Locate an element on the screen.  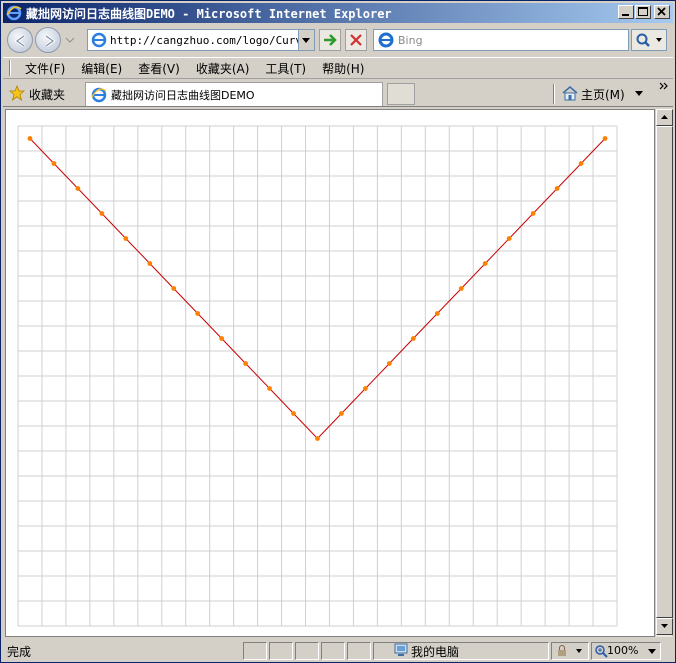
zoom-icon is located at coordinates (601, 651).